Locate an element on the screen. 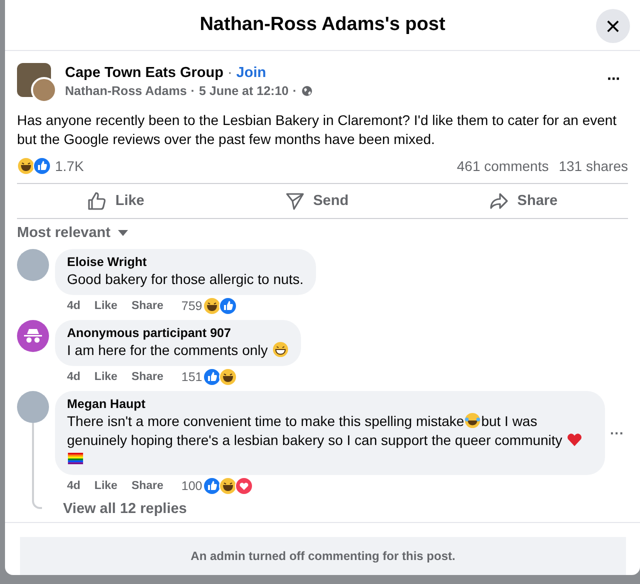 This screenshot has width=640, height=584. comment-text: Good bakery for those allergic to nuts. is located at coordinates (185, 279).